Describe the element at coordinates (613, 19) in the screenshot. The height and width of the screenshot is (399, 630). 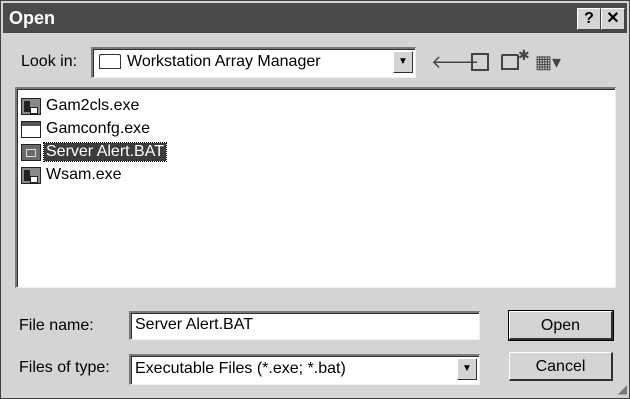
I see `close-button: ✕` at that location.